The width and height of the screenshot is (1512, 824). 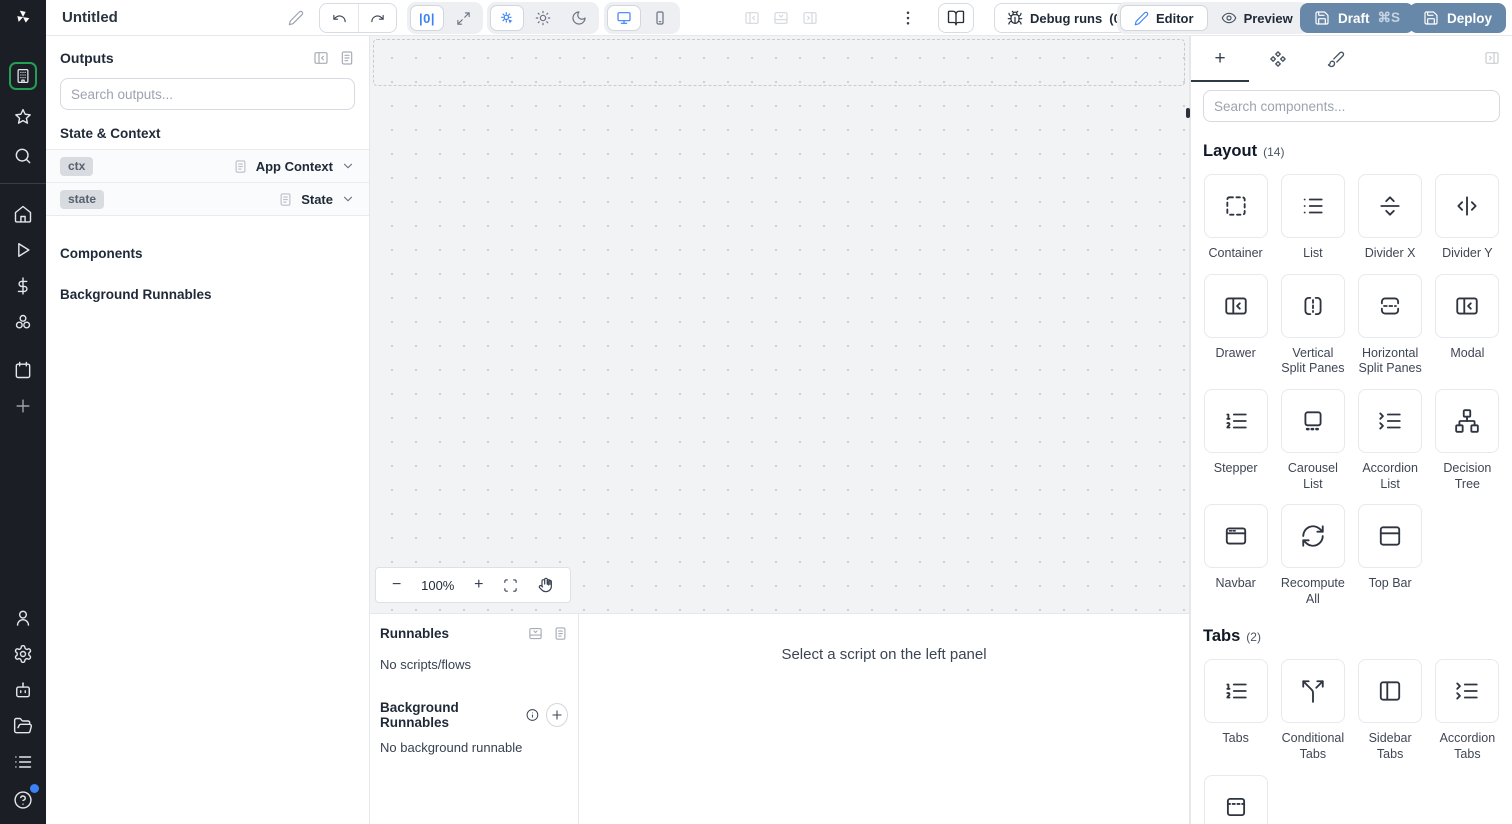 I want to click on sidebar-apps-button, so click(x=23, y=322).